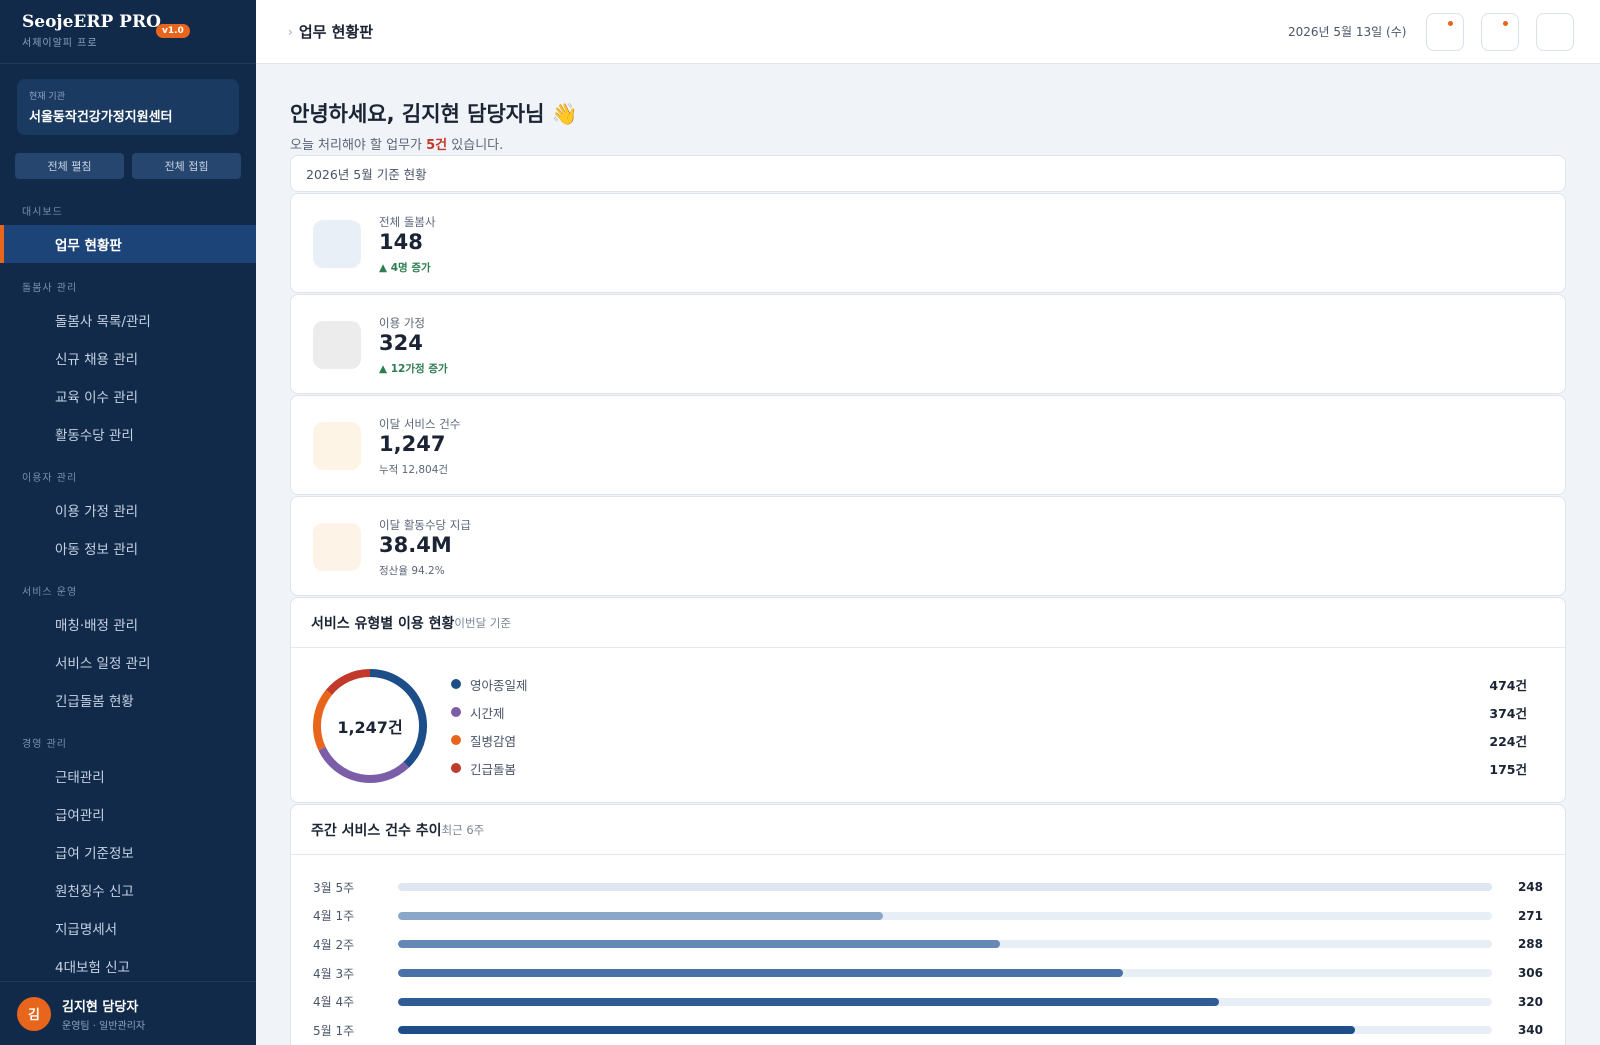  What do you see at coordinates (1508, 741) in the screenshot?
I see `legend-value: 224건` at bounding box center [1508, 741].